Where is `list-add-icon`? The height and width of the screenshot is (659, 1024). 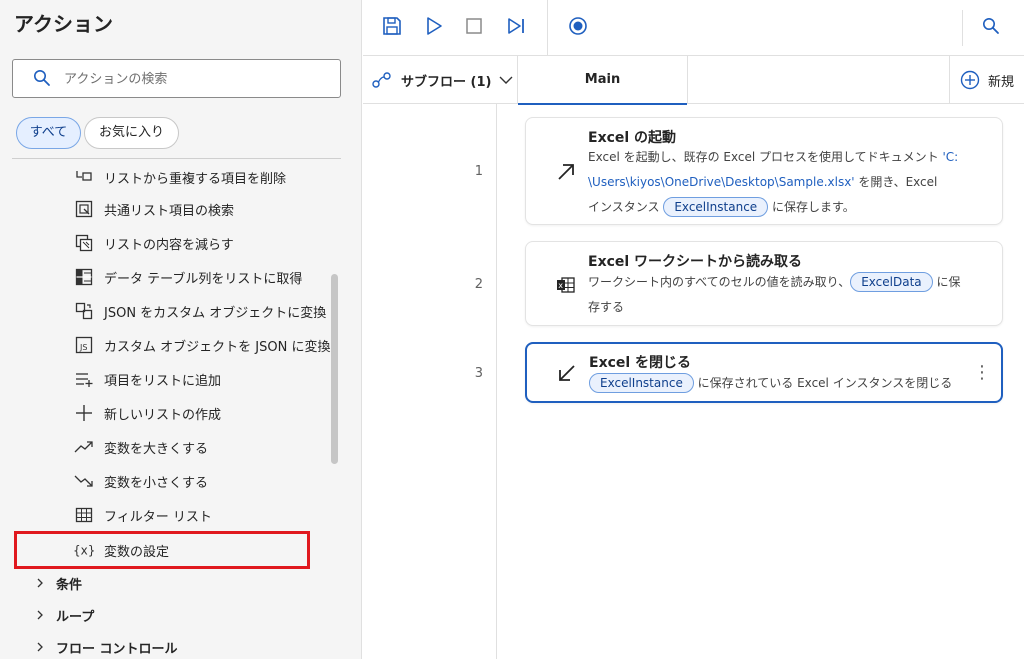 list-add-icon is located at coordinates (84, 379).